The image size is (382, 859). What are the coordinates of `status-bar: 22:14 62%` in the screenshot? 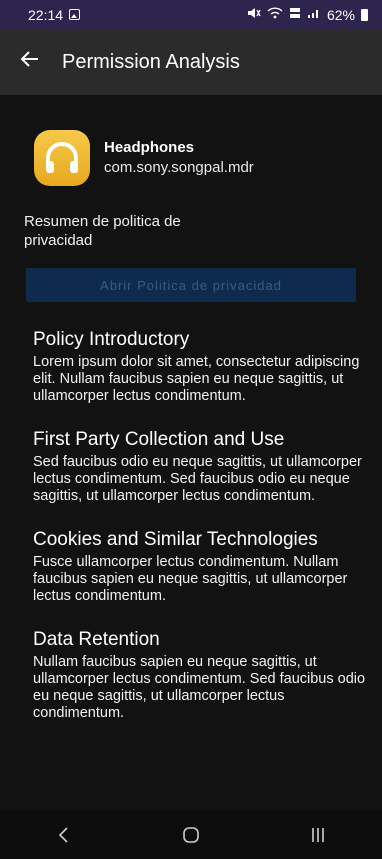 It's located at (191, 14).